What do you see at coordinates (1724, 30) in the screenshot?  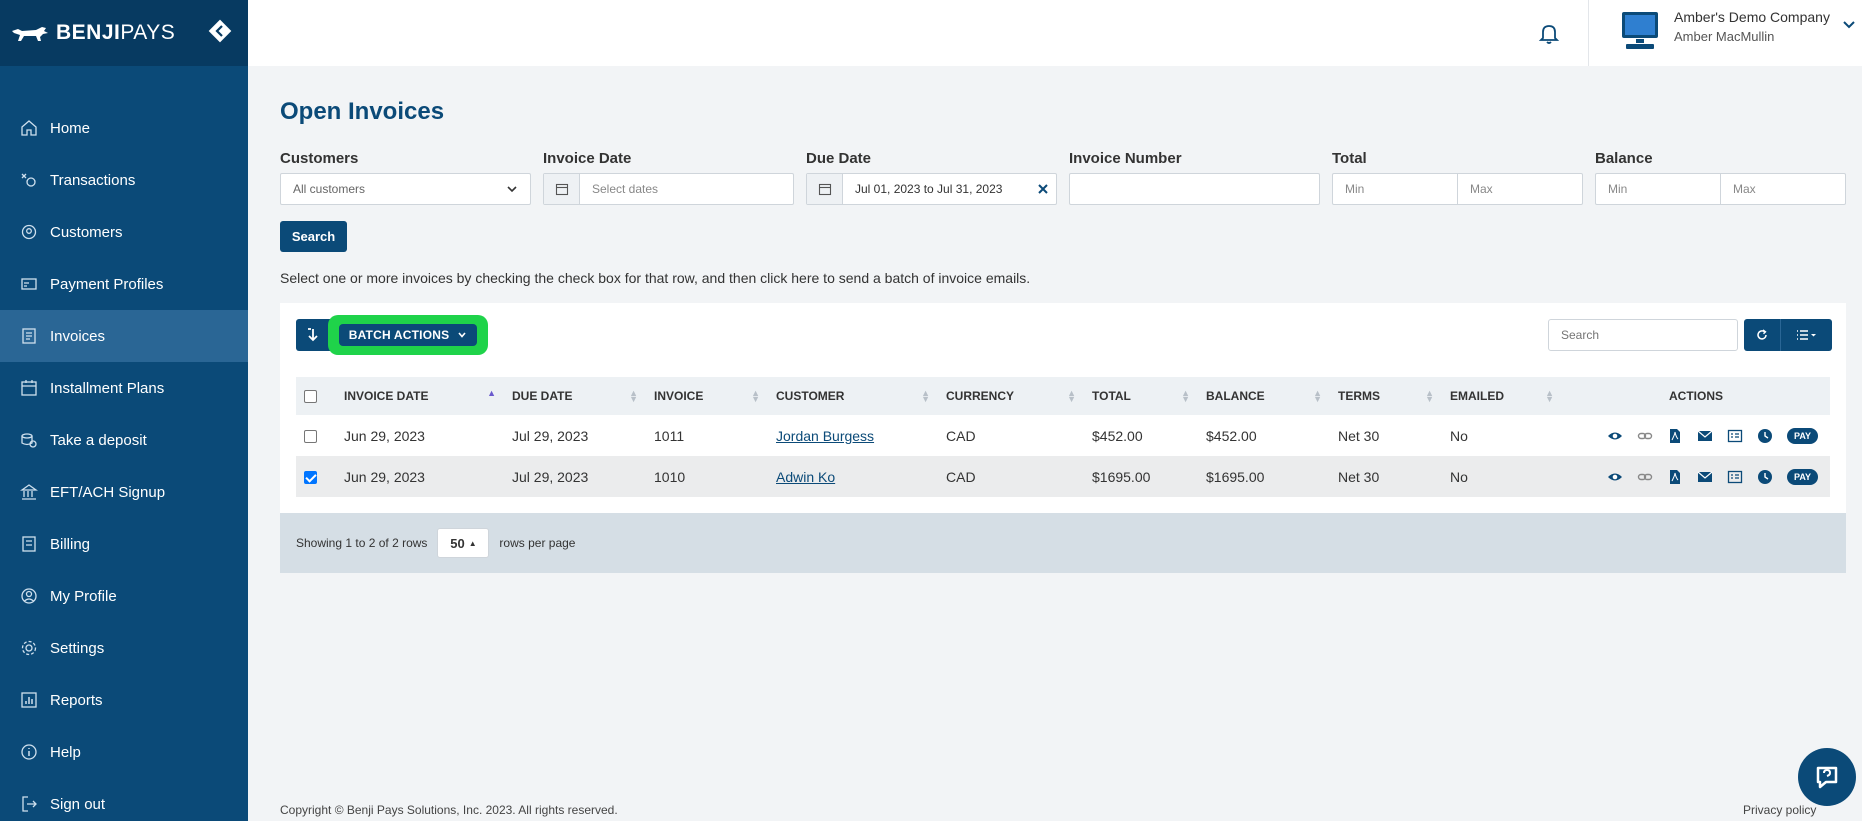 I see `account-menu: Amber's Demo Company Amber MacMullin` at bounding box center [1724, 30].